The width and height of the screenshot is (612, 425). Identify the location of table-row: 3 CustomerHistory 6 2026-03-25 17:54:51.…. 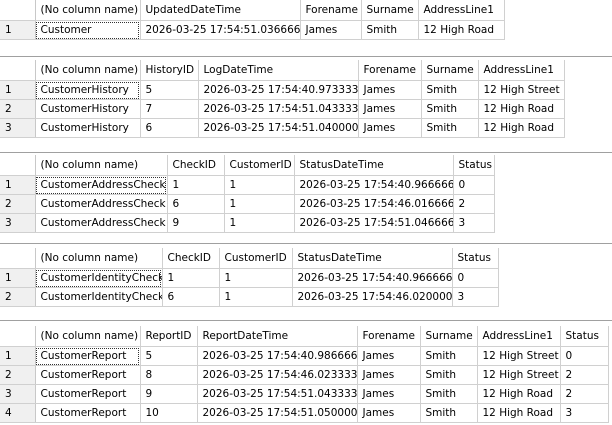
(282, 128).